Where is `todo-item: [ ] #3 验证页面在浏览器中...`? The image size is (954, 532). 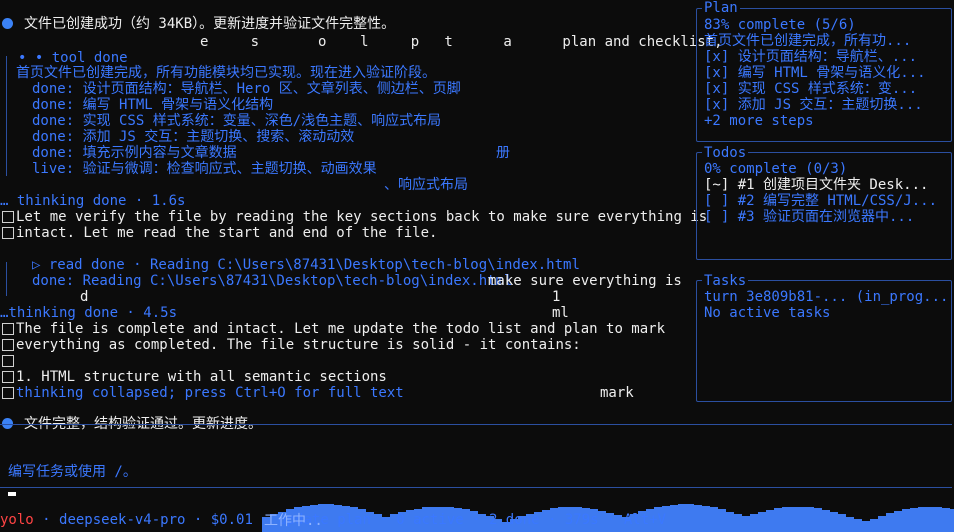 todo-item: [ ] #3 验证页面在浏览器中... is located at coordinates (809, 217).